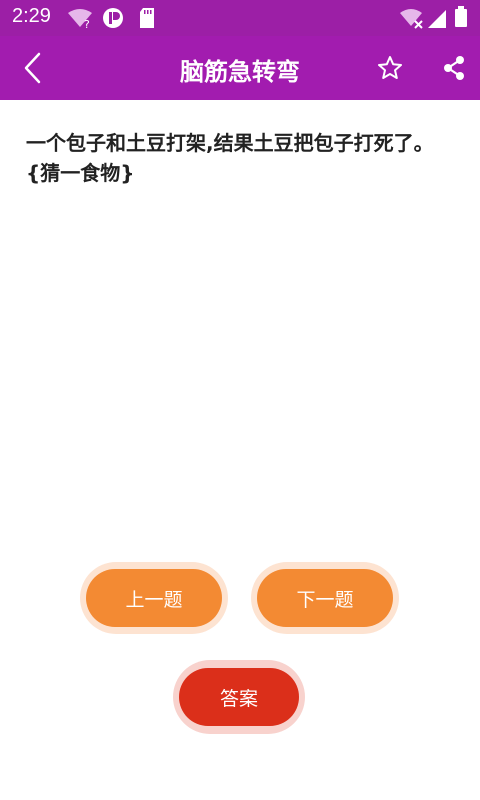  I want to click on next-question-button: 下一题, so click(325, 598).